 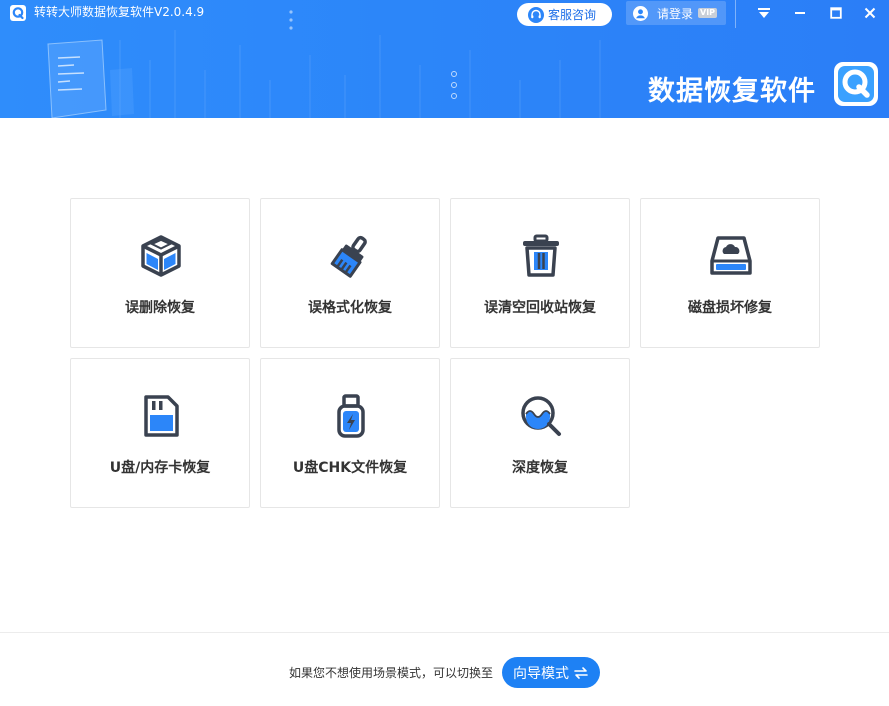 I want to click on minimize-button, so click(x=800, y=13).